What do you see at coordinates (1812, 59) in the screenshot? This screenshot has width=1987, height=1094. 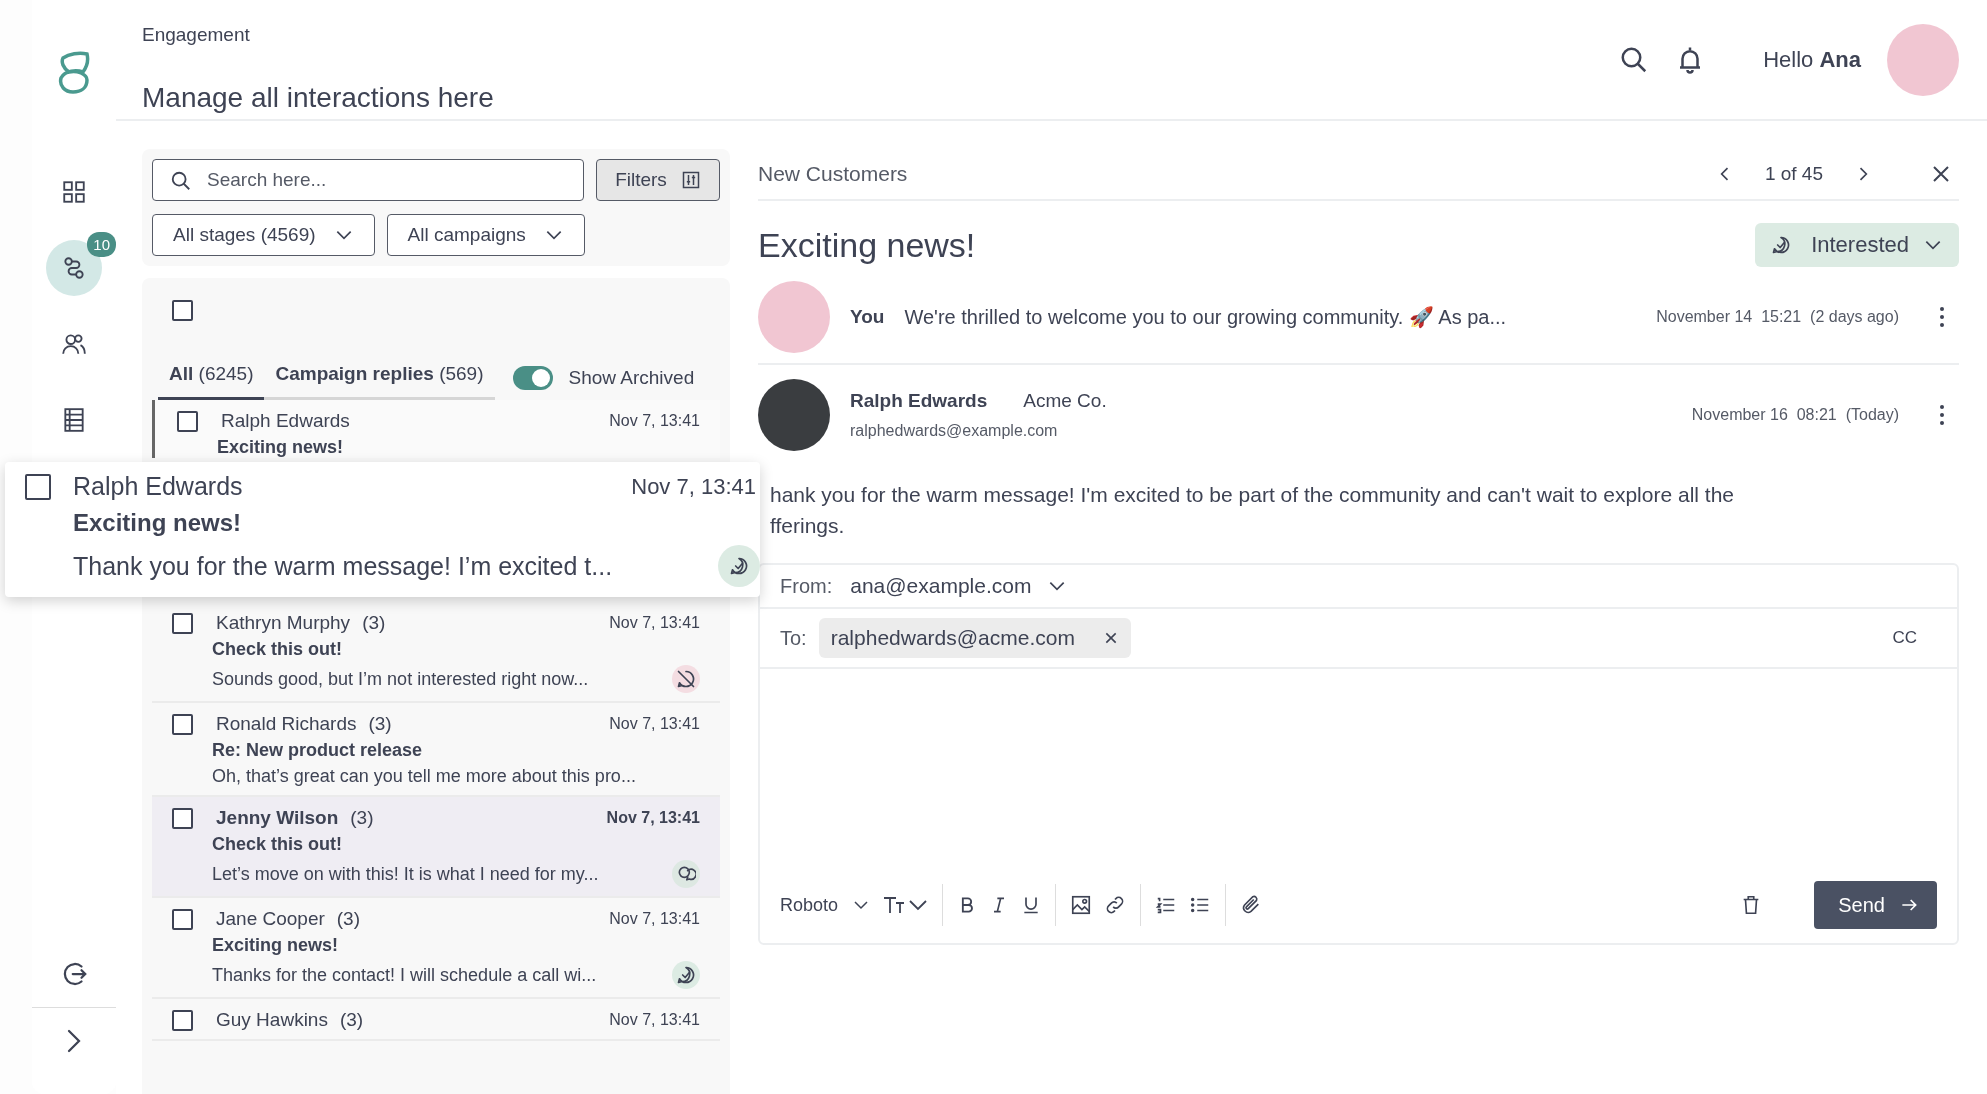 I see `greeting: Hello Ana` at bounding box center [1812, 59].